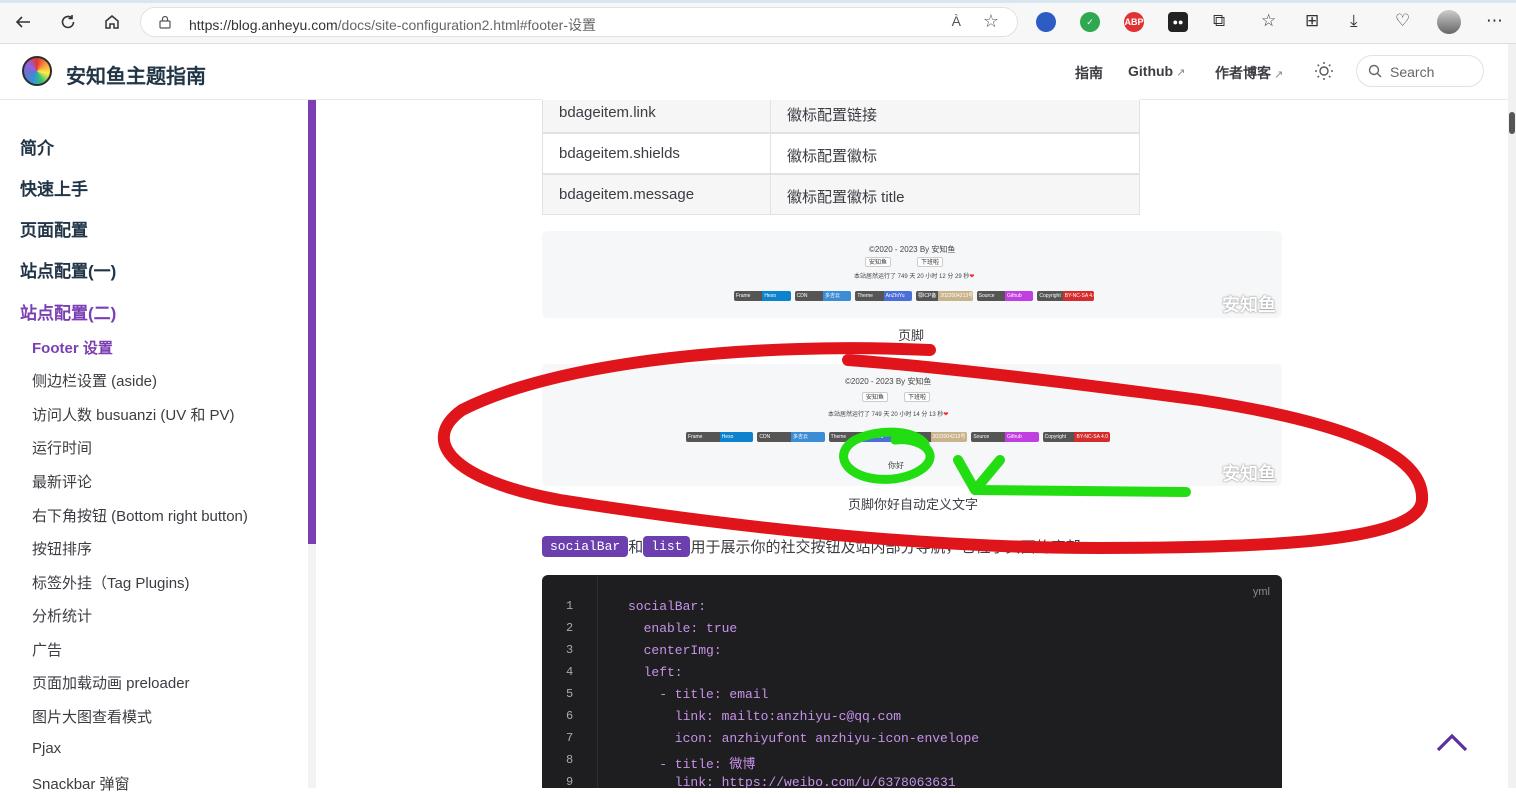  Describe the element at coordinates (656, 153) in the screenshot. I see `table-cell: bdageitem.shields` at that location.